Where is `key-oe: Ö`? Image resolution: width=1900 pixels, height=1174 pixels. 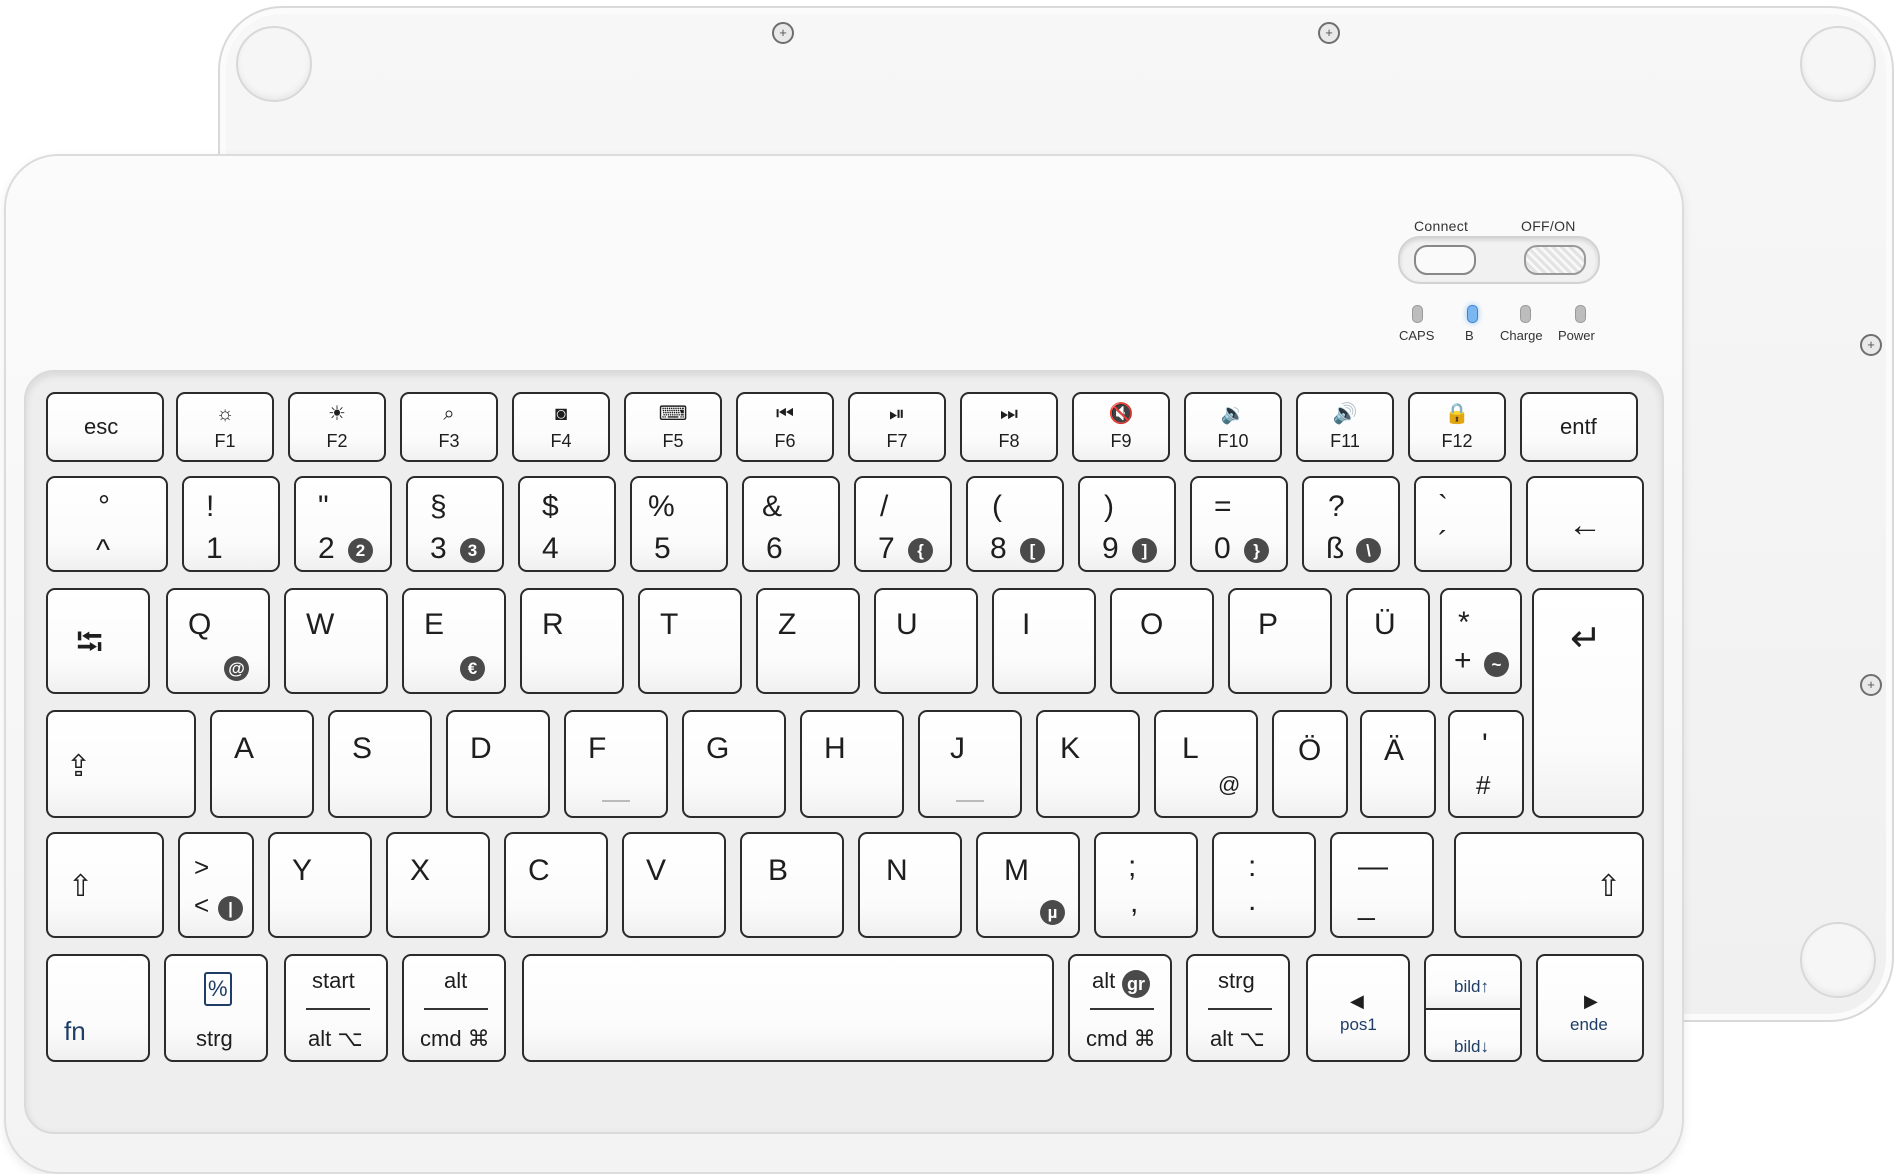
key-oe: Ö is located at coordinates (1310, 764).